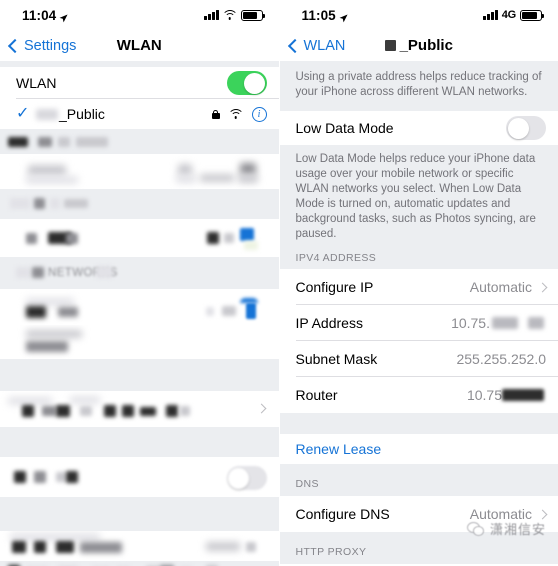 The image size is (558, 566). Describe the element at coordinates (139, 45) in the screenshot. I see `left-nav-bar: Settings WLAN` at that location.